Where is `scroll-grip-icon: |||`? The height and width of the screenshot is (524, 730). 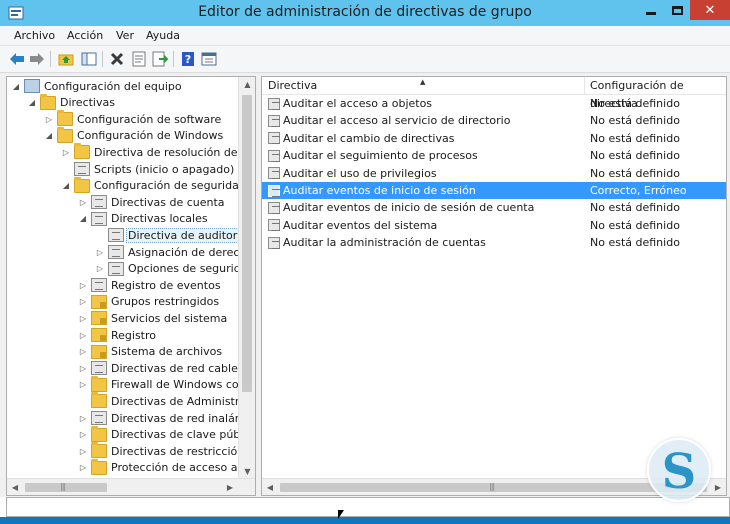 scroll-grip-icon: ||| is located at coordinates (63, 486).